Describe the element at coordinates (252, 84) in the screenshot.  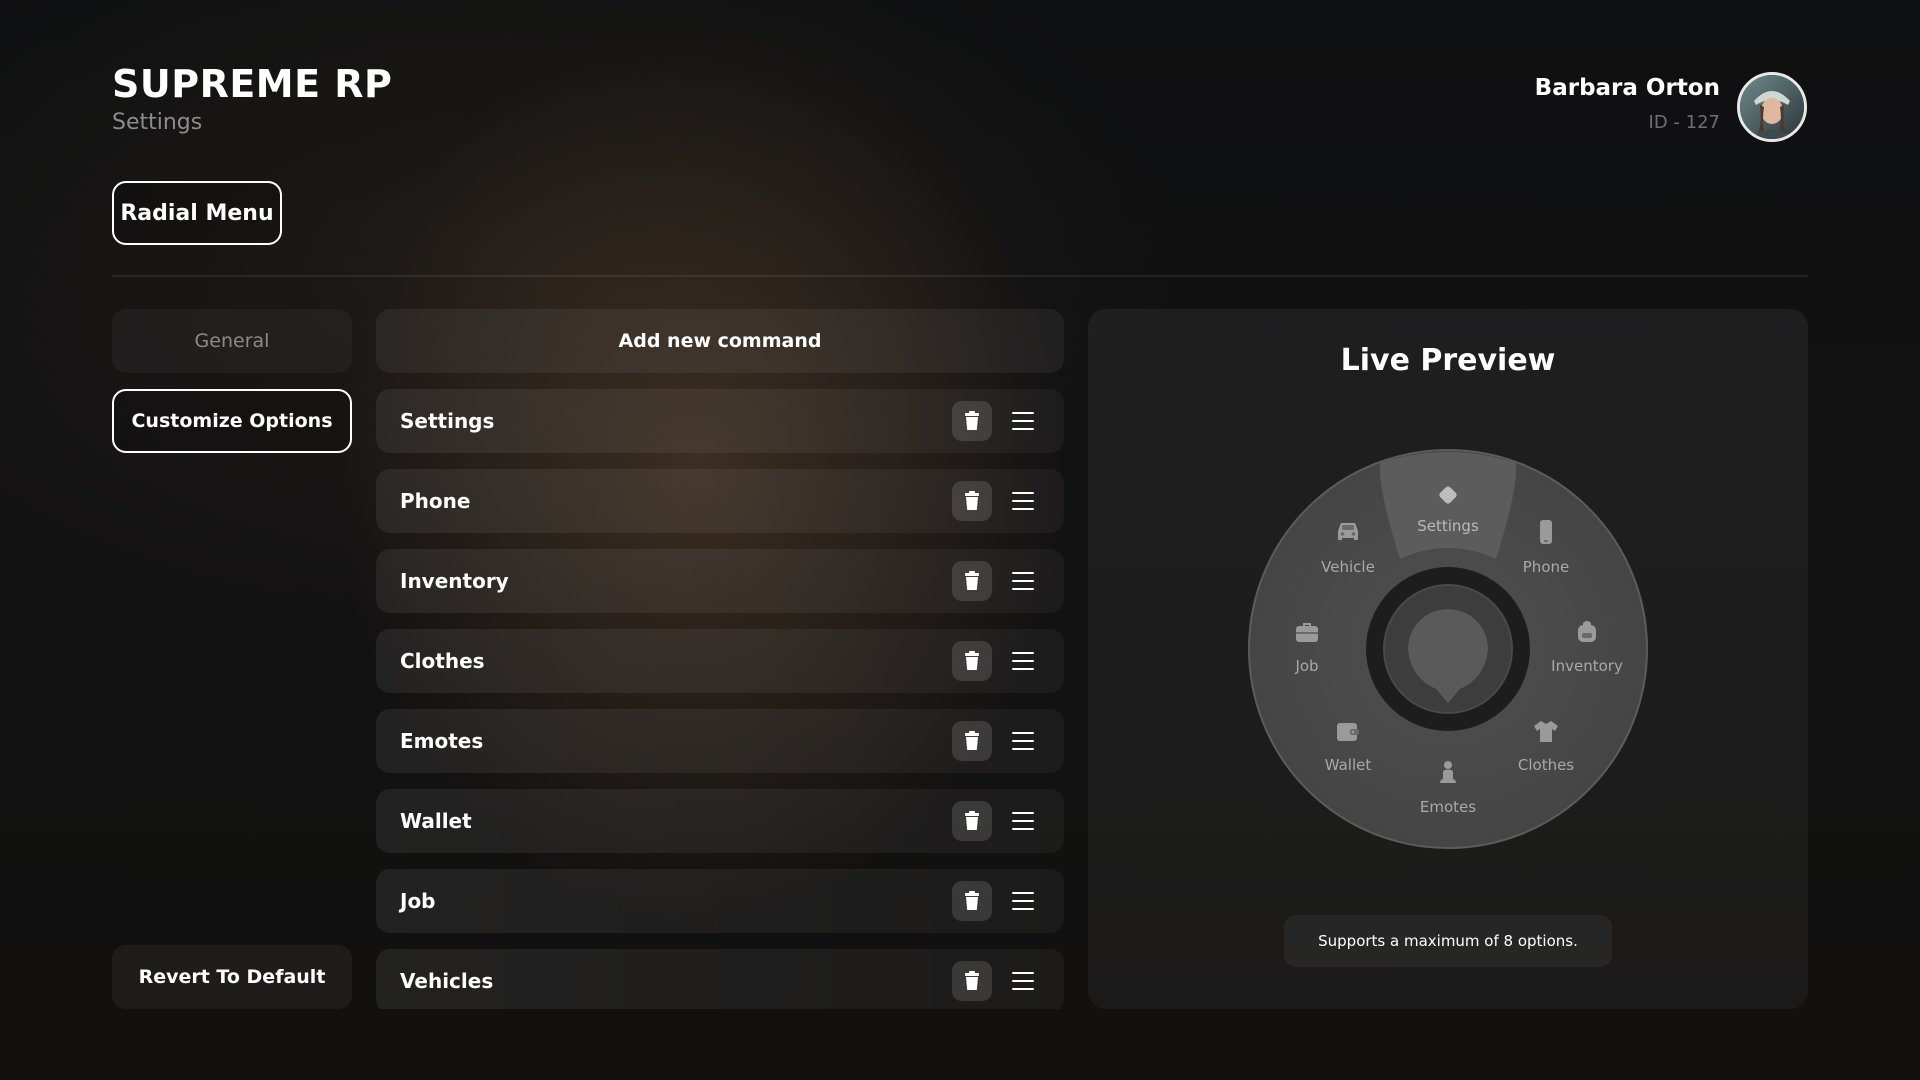
I see `app-title: SUPREME RP` at that location.